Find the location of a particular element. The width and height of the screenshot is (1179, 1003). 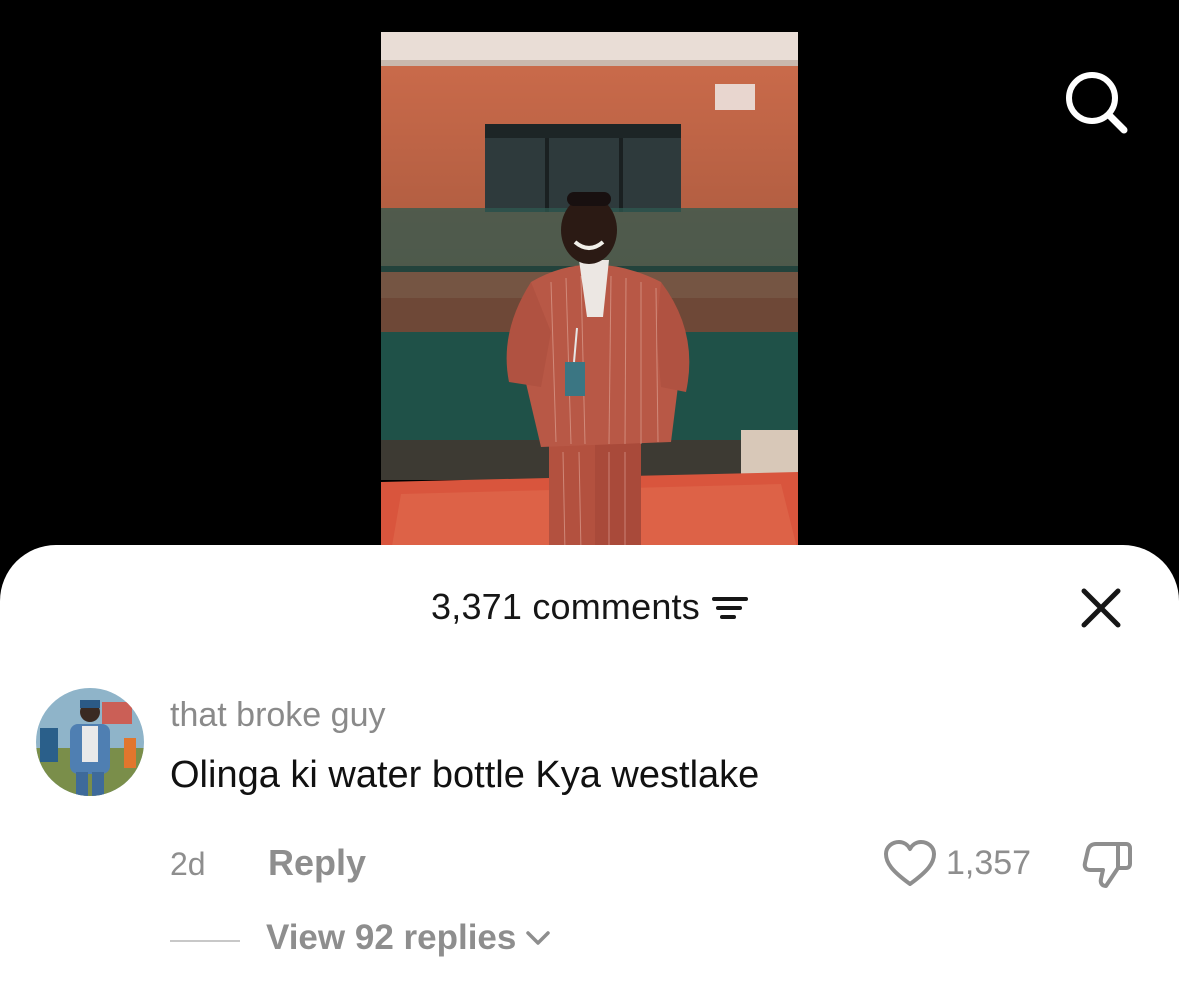

thumbs-down-icon is located at coordinates (1107, 865).